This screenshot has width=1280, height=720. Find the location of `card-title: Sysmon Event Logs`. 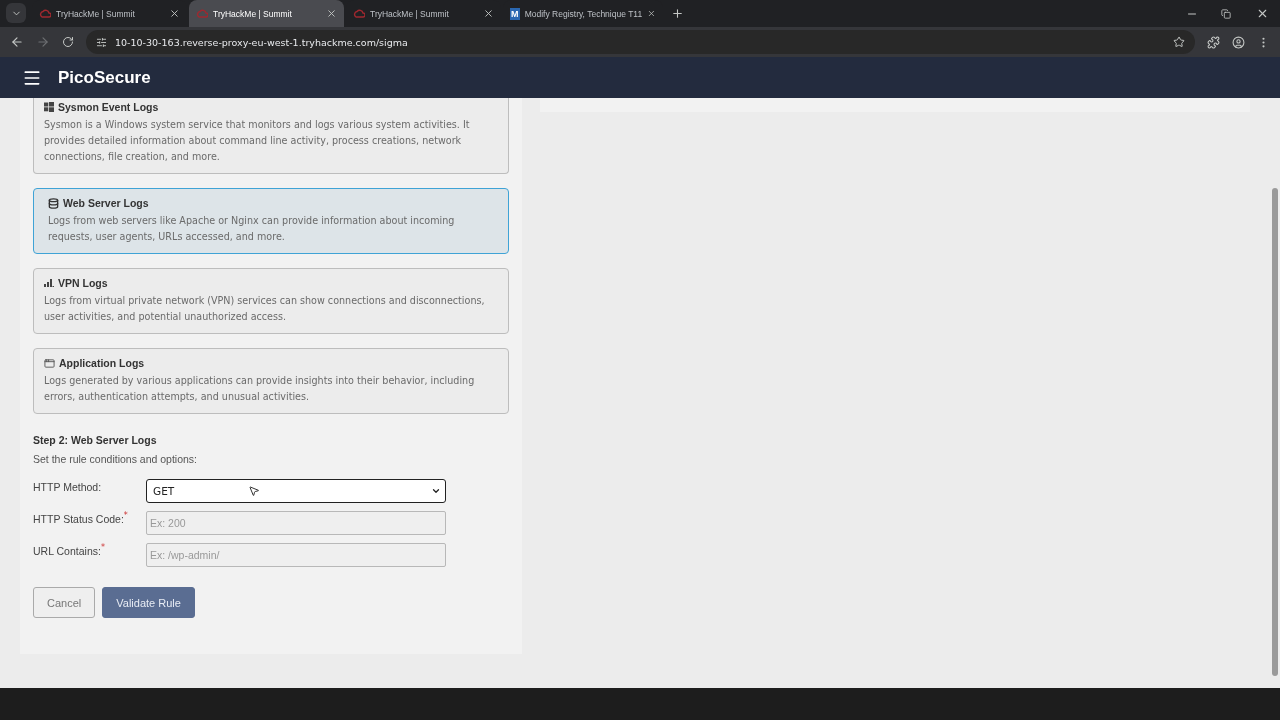

card-title: Sysmon Event Logs is located at coordinates (108, 107).